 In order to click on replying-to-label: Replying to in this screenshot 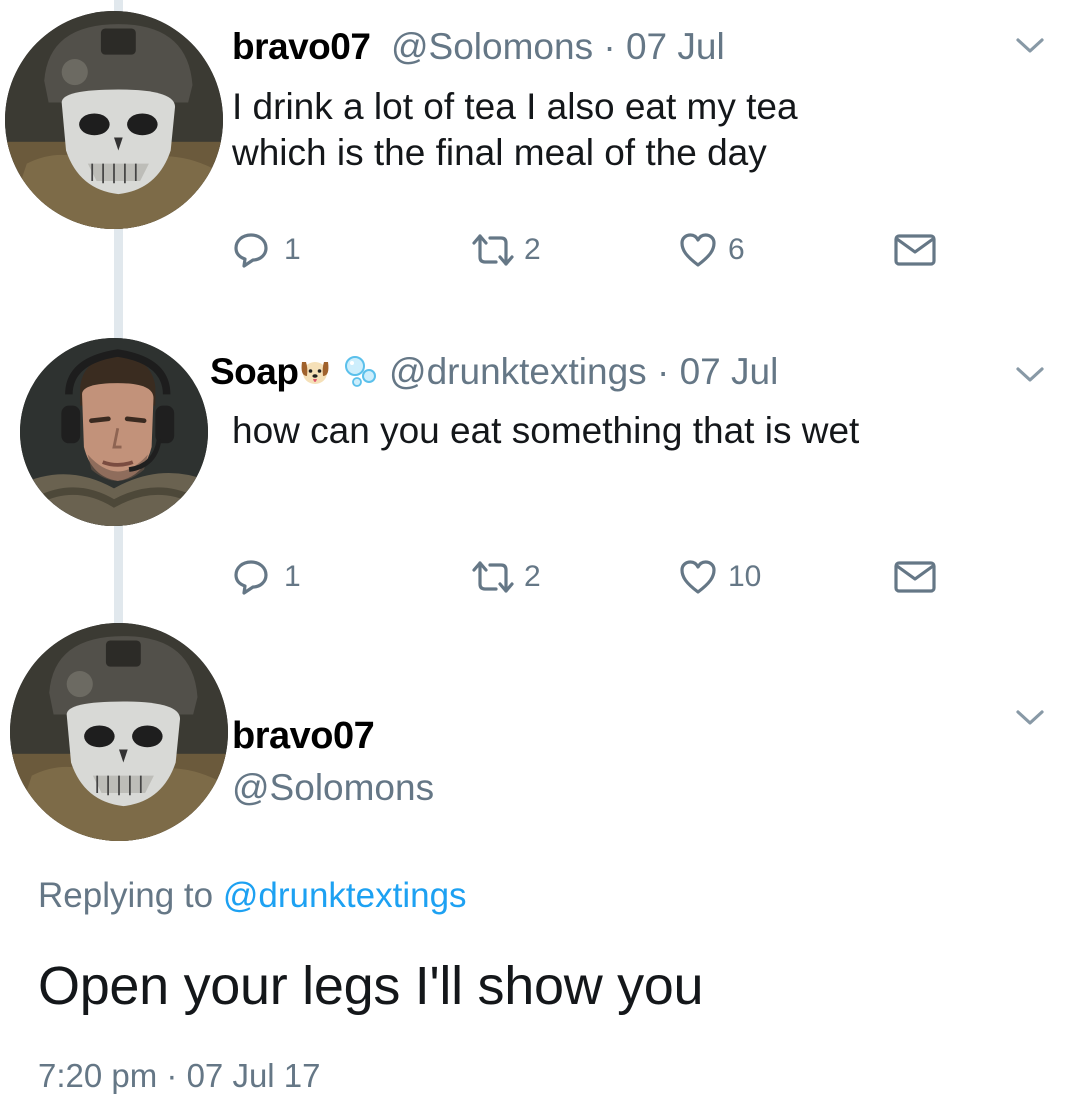, I will do `click(126, 895)`.